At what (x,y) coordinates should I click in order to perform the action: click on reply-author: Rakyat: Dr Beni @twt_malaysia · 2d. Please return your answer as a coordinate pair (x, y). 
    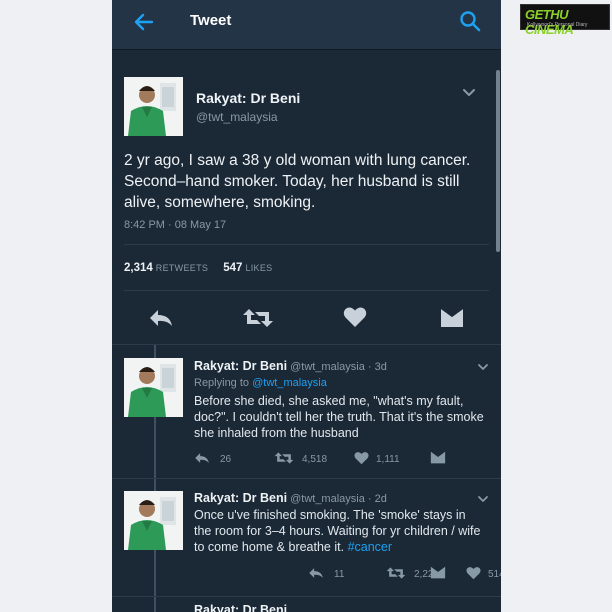
    Looking at the image, I should click on (290, 498).